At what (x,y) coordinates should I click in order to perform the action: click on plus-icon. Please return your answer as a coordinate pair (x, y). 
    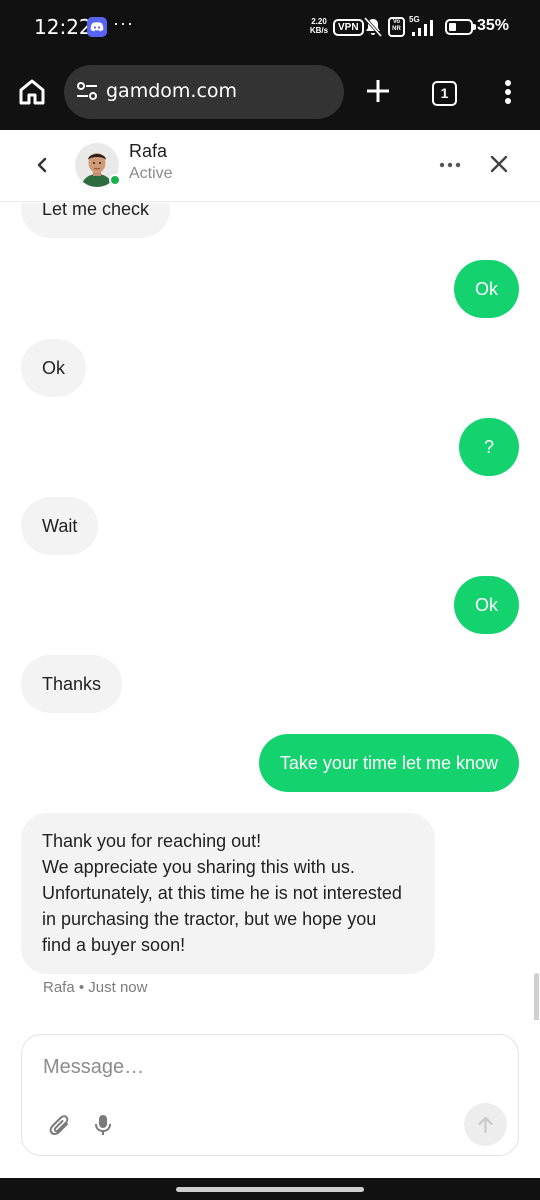
    Looking at the image, I should click on (378, 91).